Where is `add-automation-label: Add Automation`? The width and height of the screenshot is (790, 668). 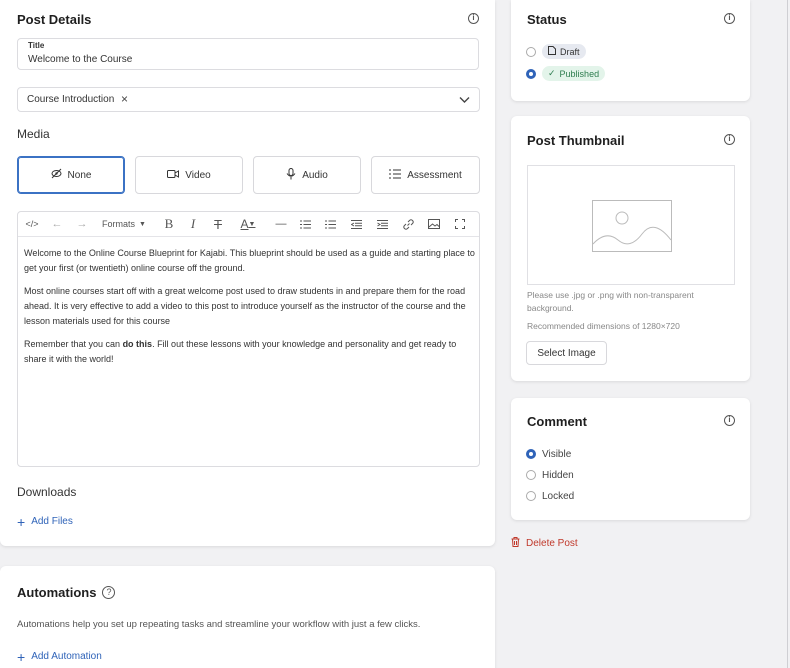 add-automation-label: Add Automation is located at coordinates (66, 656).